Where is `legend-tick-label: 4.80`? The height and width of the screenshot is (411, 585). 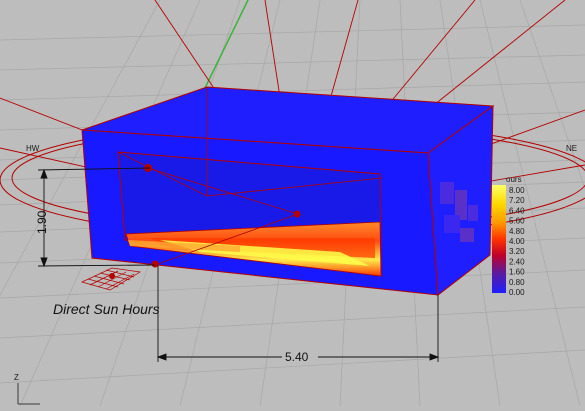 legend-tick-label: 4.80 is located at coordinates (517, 231).